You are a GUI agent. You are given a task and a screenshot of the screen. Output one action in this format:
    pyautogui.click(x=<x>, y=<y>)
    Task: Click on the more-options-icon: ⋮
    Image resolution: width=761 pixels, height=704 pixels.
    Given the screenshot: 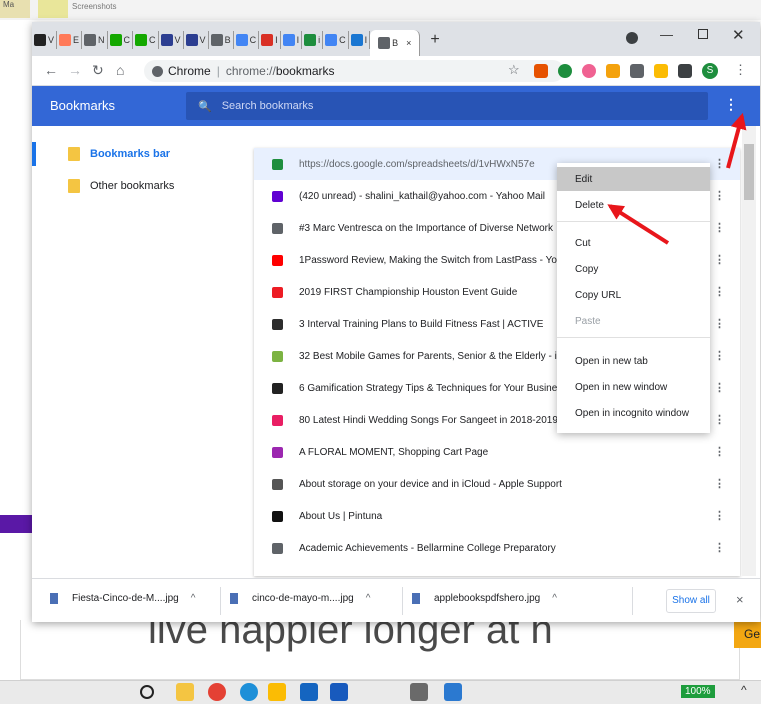 What is the action you would take?
    pyautogui.click(x=731, y=104)
    